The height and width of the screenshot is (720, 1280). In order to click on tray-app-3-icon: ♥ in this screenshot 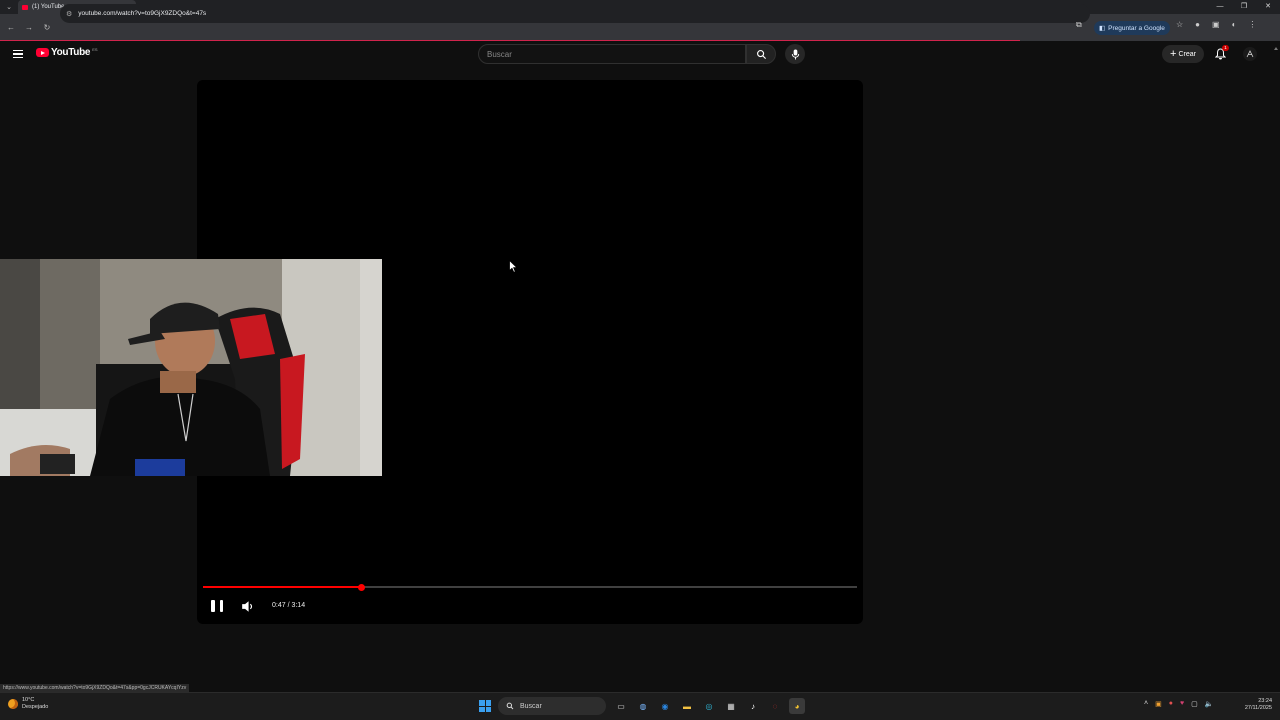, I will do `click(1182, 704)`.